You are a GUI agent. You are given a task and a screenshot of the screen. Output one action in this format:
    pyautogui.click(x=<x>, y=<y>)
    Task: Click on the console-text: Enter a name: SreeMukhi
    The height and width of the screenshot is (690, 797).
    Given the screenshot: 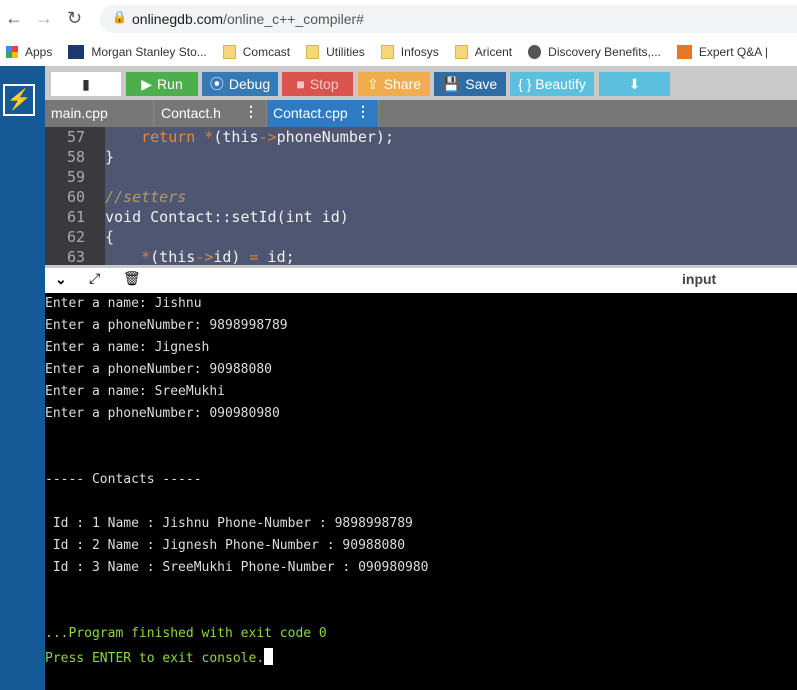 What is the action you would take?
    pyautogui.click(x=135, y=391)
    